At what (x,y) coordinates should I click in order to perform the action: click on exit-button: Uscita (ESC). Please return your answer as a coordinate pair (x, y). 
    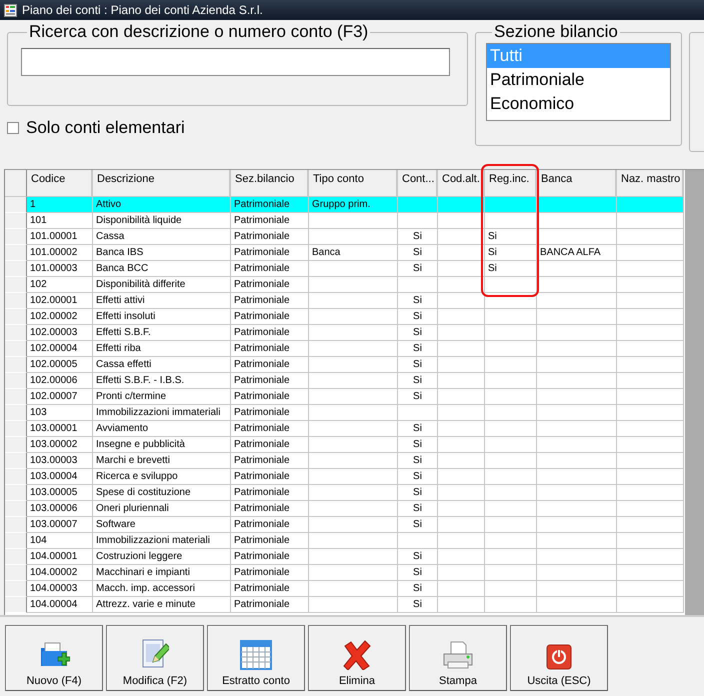
    Looking at the image, I should click on (559, 658).